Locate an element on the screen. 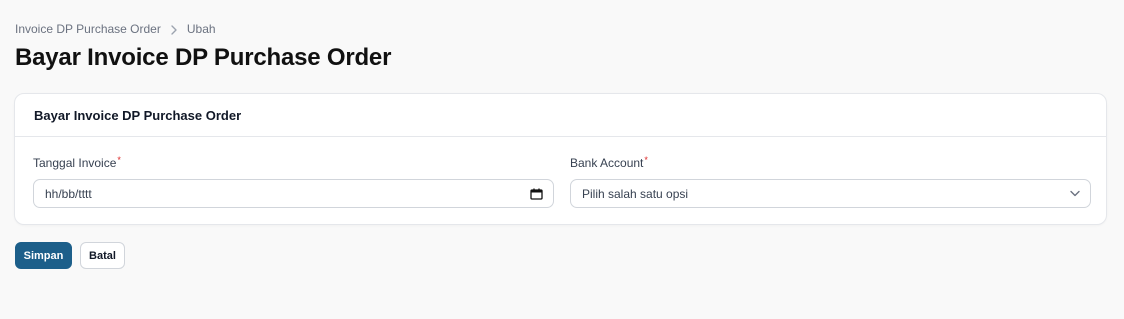 The height and width of the screenshot is (319, 1124). bank-account-selected-value: Pilih salah satu opsi is located at coordinates (635, 193).